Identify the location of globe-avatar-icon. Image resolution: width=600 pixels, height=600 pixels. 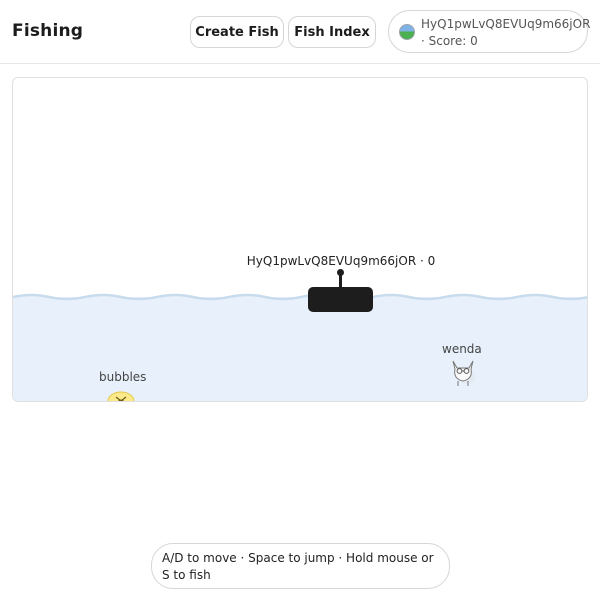
(407, 32).